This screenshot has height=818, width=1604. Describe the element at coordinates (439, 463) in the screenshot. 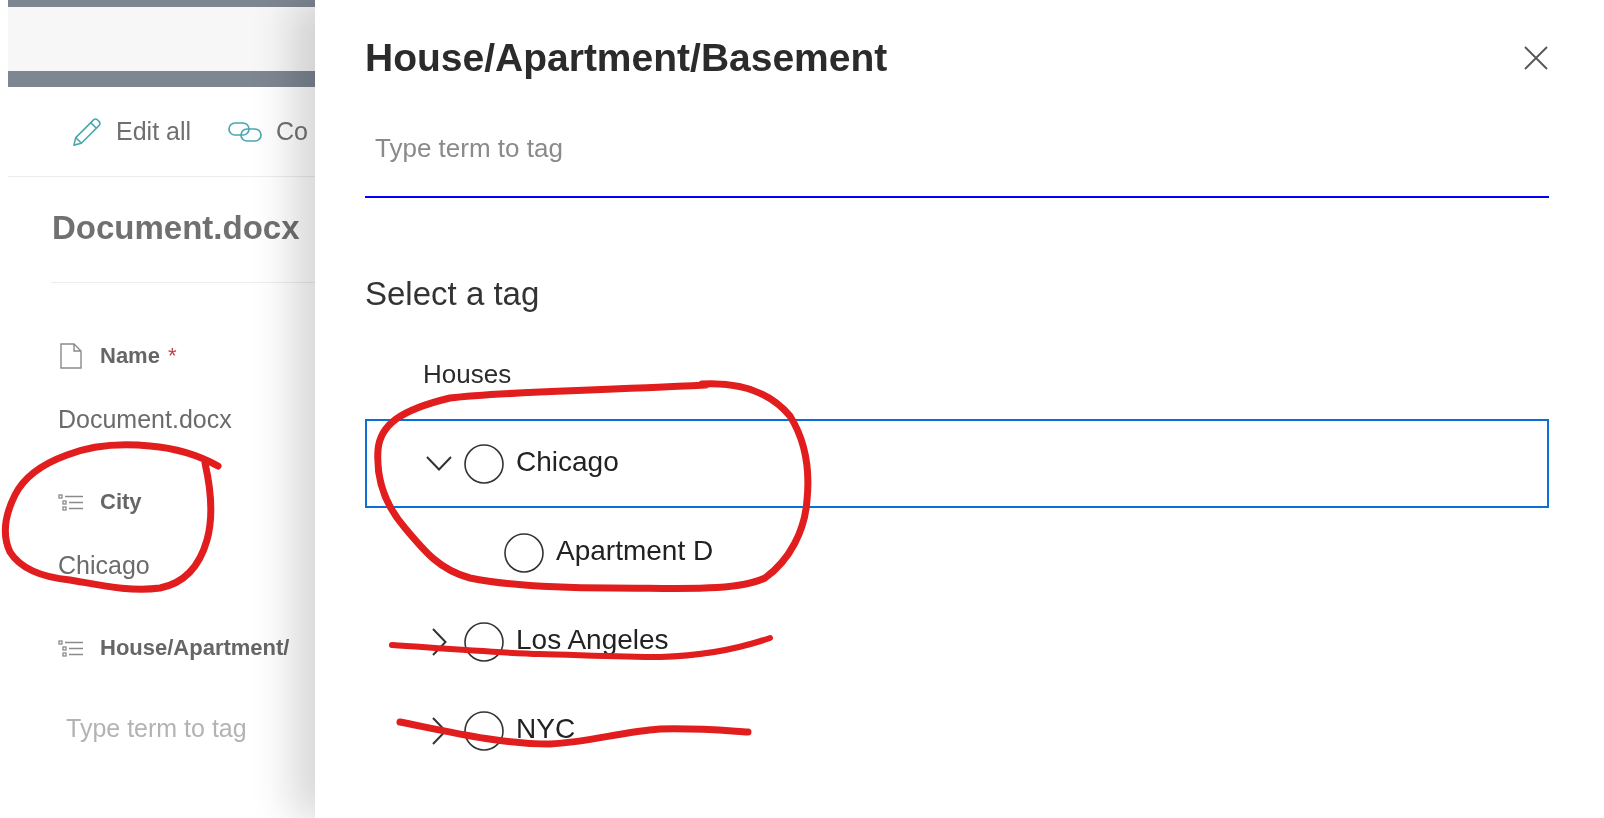

I see `chevron-down-icon` at that location.